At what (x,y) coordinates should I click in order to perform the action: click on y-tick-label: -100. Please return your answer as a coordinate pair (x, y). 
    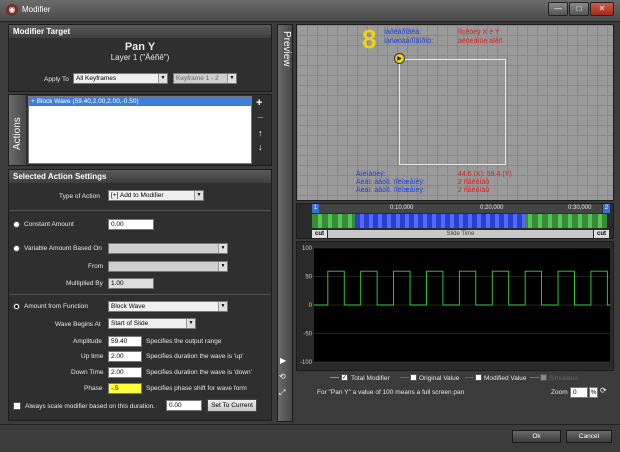
    Looking at the image, I should click on (306, 363).